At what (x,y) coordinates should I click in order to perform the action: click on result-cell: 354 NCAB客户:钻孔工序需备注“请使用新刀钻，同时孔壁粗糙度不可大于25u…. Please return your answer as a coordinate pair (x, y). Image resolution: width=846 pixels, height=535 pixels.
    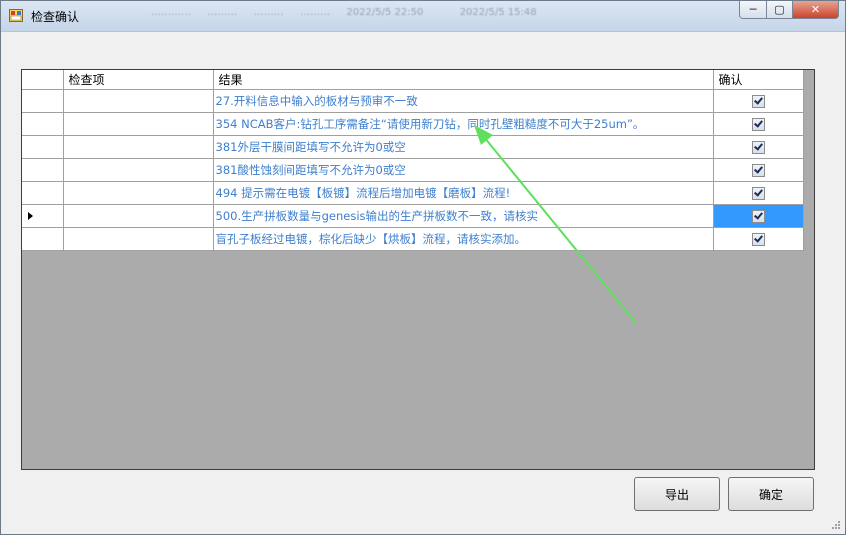
    Looking at the image, I should click on (463, 124).